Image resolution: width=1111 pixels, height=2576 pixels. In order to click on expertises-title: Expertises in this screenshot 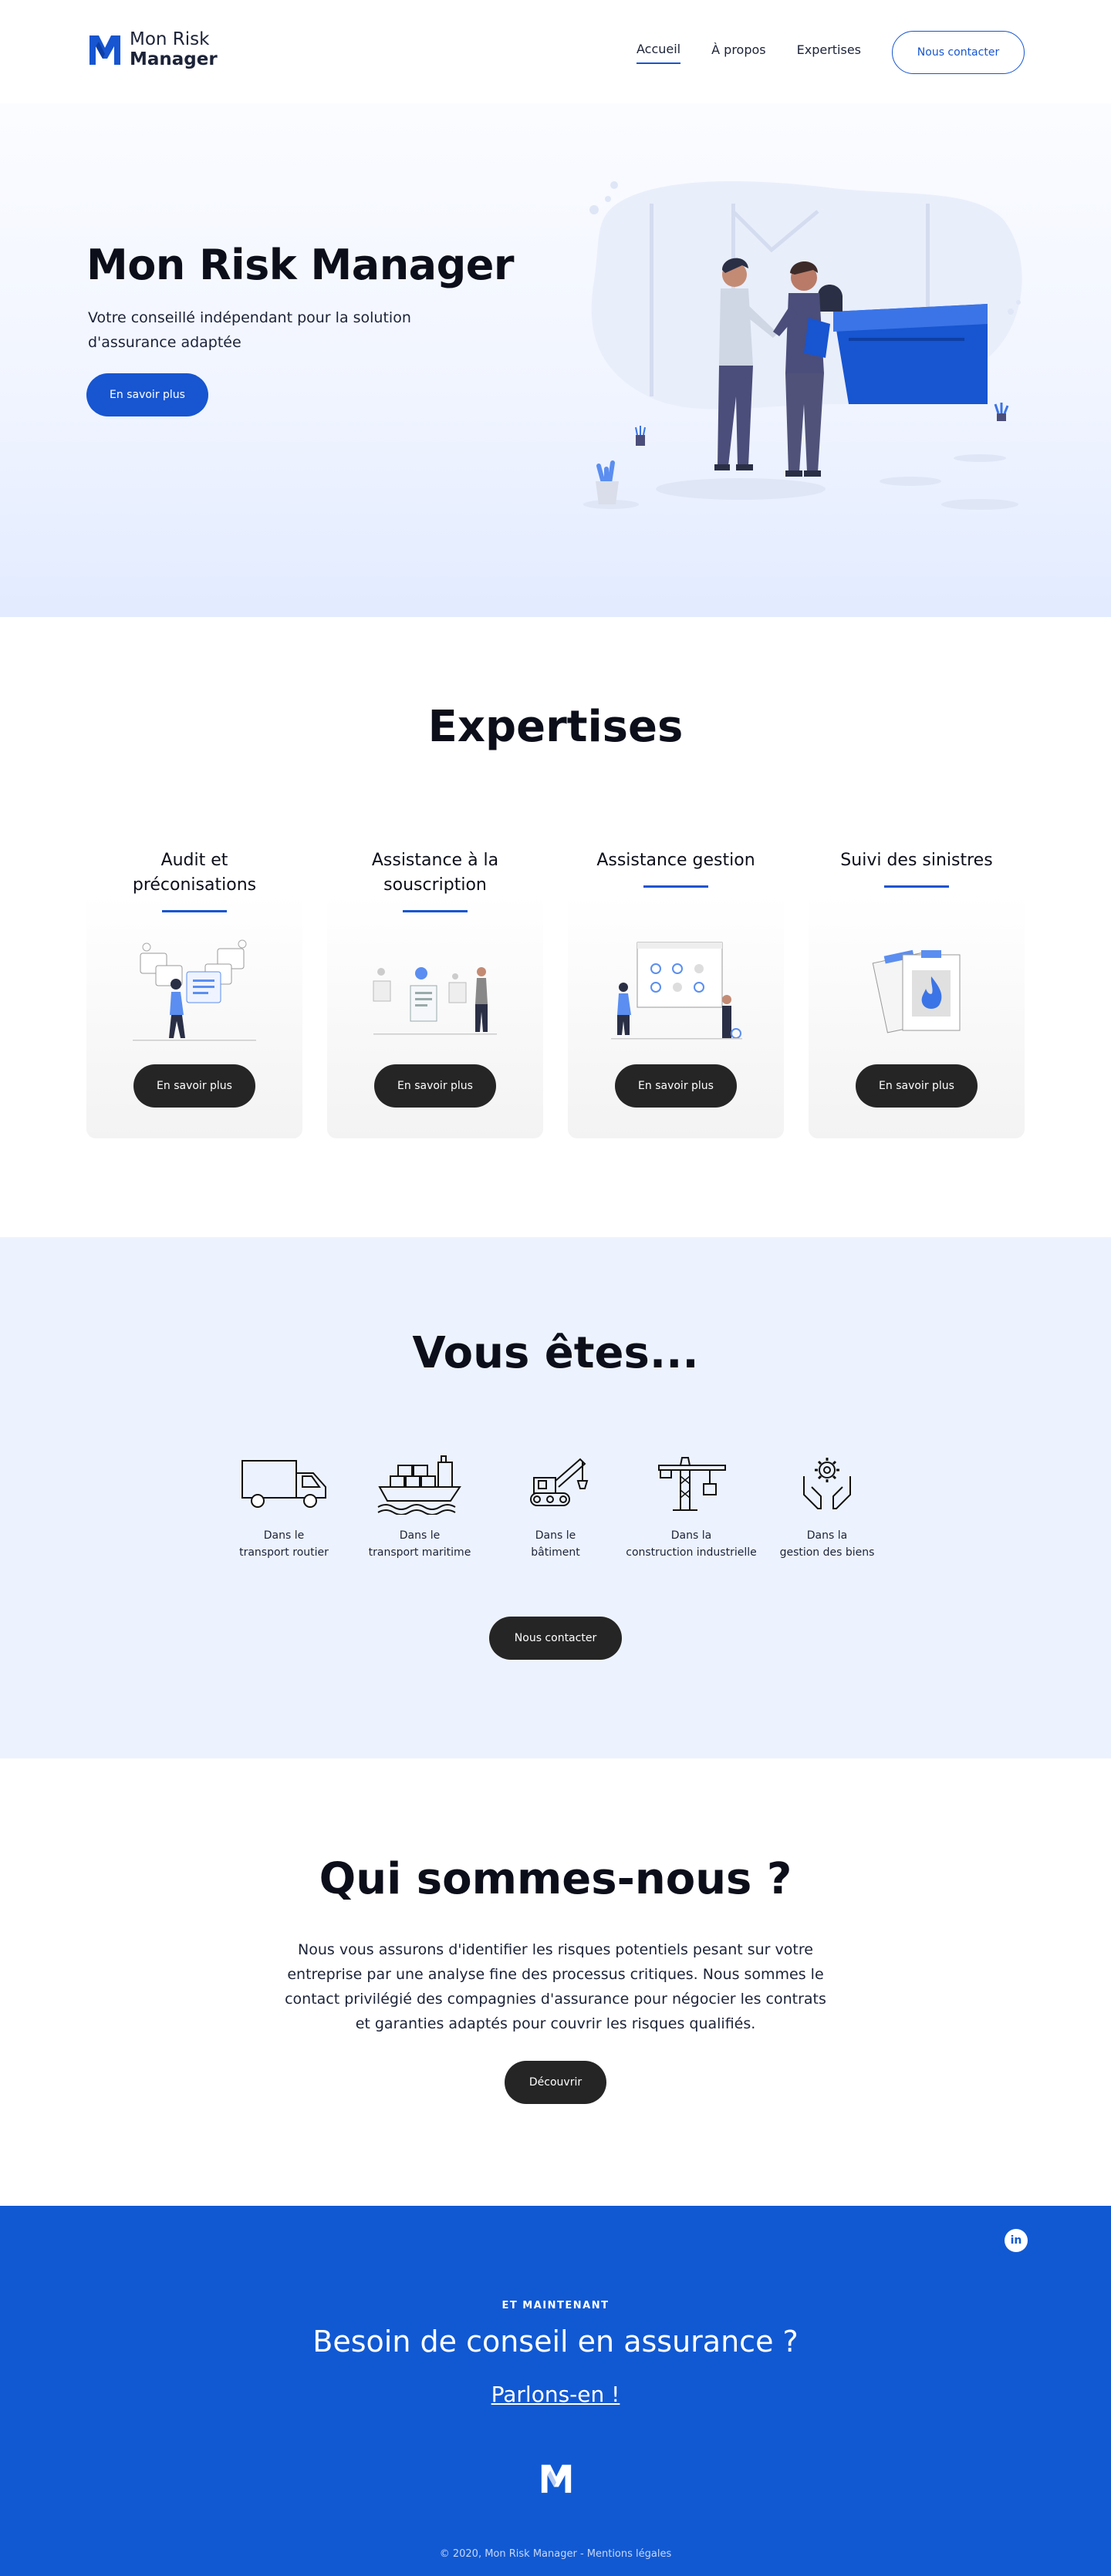, I will do `click(555, 727)`.